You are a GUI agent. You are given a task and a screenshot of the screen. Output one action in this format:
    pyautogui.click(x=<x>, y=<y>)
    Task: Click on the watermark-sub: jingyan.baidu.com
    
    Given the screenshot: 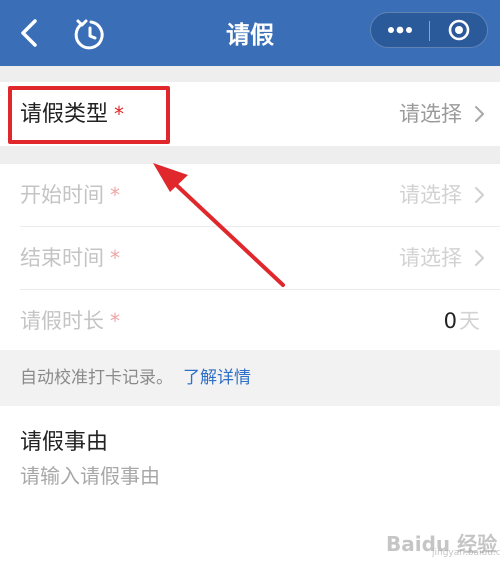 What is the action you would take?
    pyautogui.click(x=466, y=553)
    